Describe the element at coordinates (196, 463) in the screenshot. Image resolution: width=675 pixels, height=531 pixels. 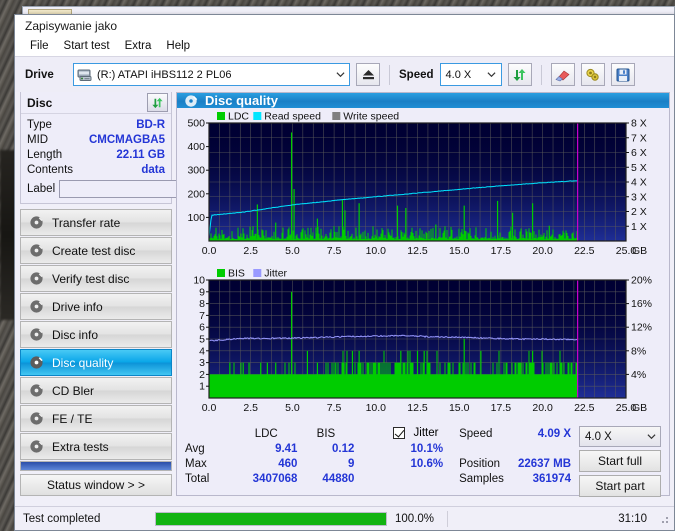
I see `row-label-max: Max` at that location.